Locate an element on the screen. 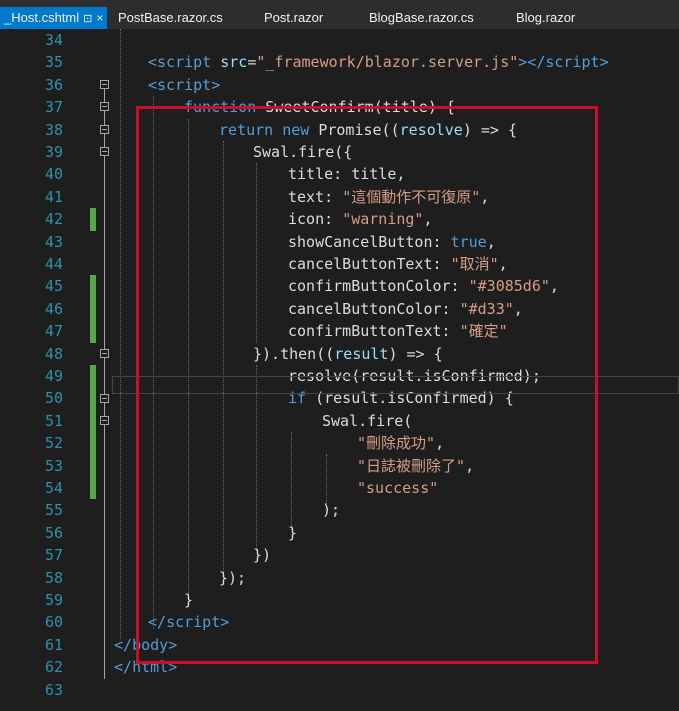 The height and width of the screenshot is (711, 679). line-number: 47 is located at coordinates (53, 331).